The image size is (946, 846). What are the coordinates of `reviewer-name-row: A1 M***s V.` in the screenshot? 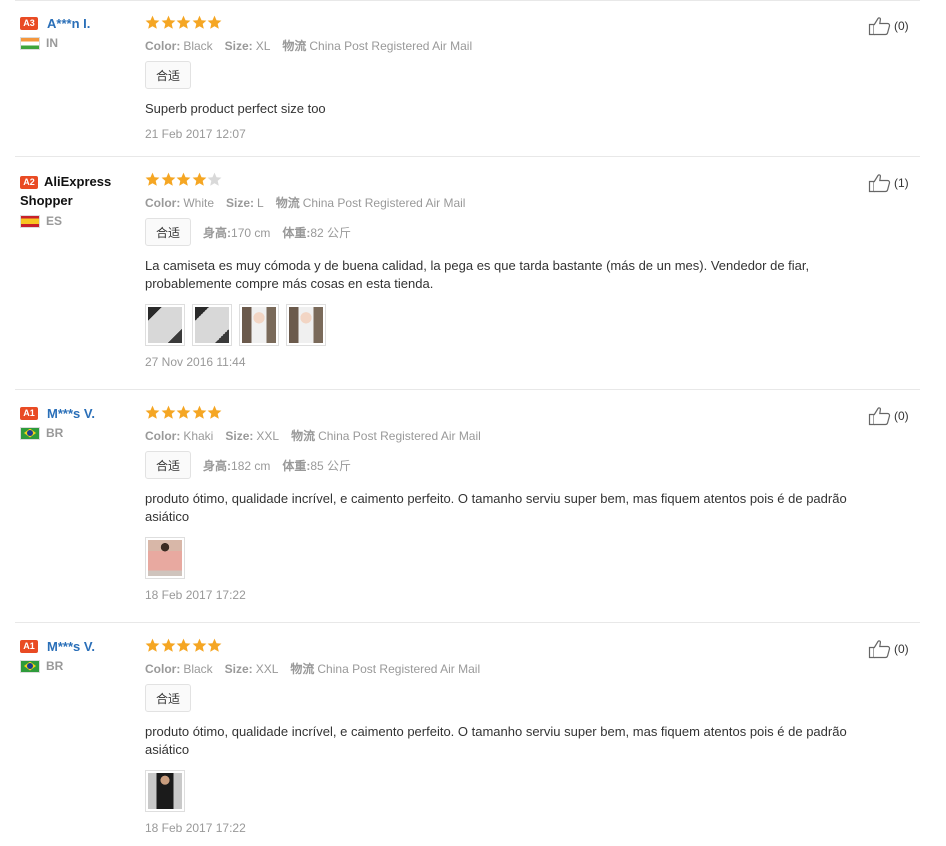 It's located at (75, 646).